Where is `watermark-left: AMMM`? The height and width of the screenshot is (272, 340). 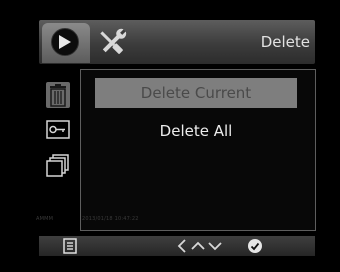
watermark-left: AMMM is located at coordinates (45, 219).